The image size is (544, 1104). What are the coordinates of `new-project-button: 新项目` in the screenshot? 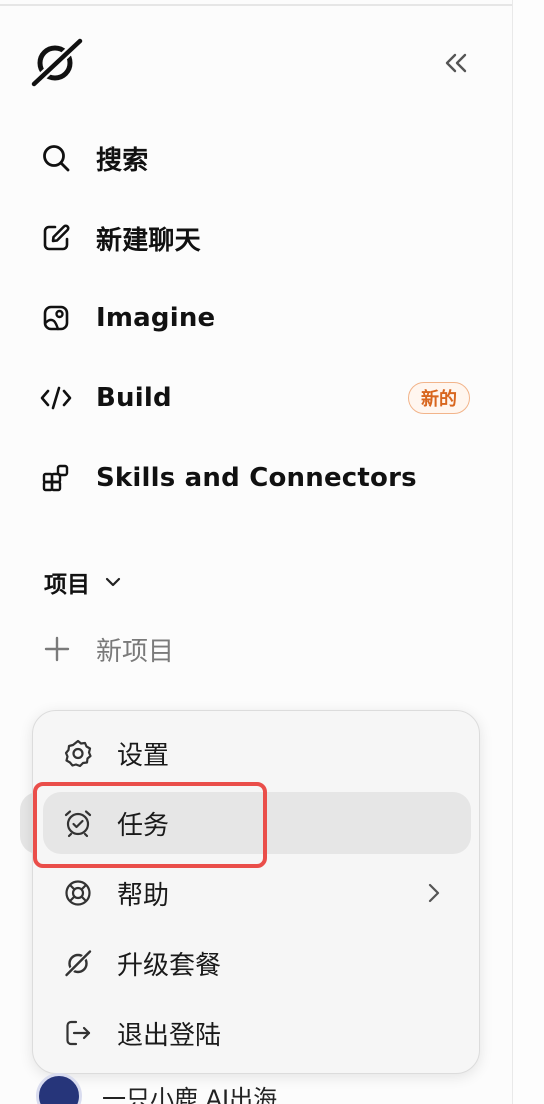 It's located at (109, 649).